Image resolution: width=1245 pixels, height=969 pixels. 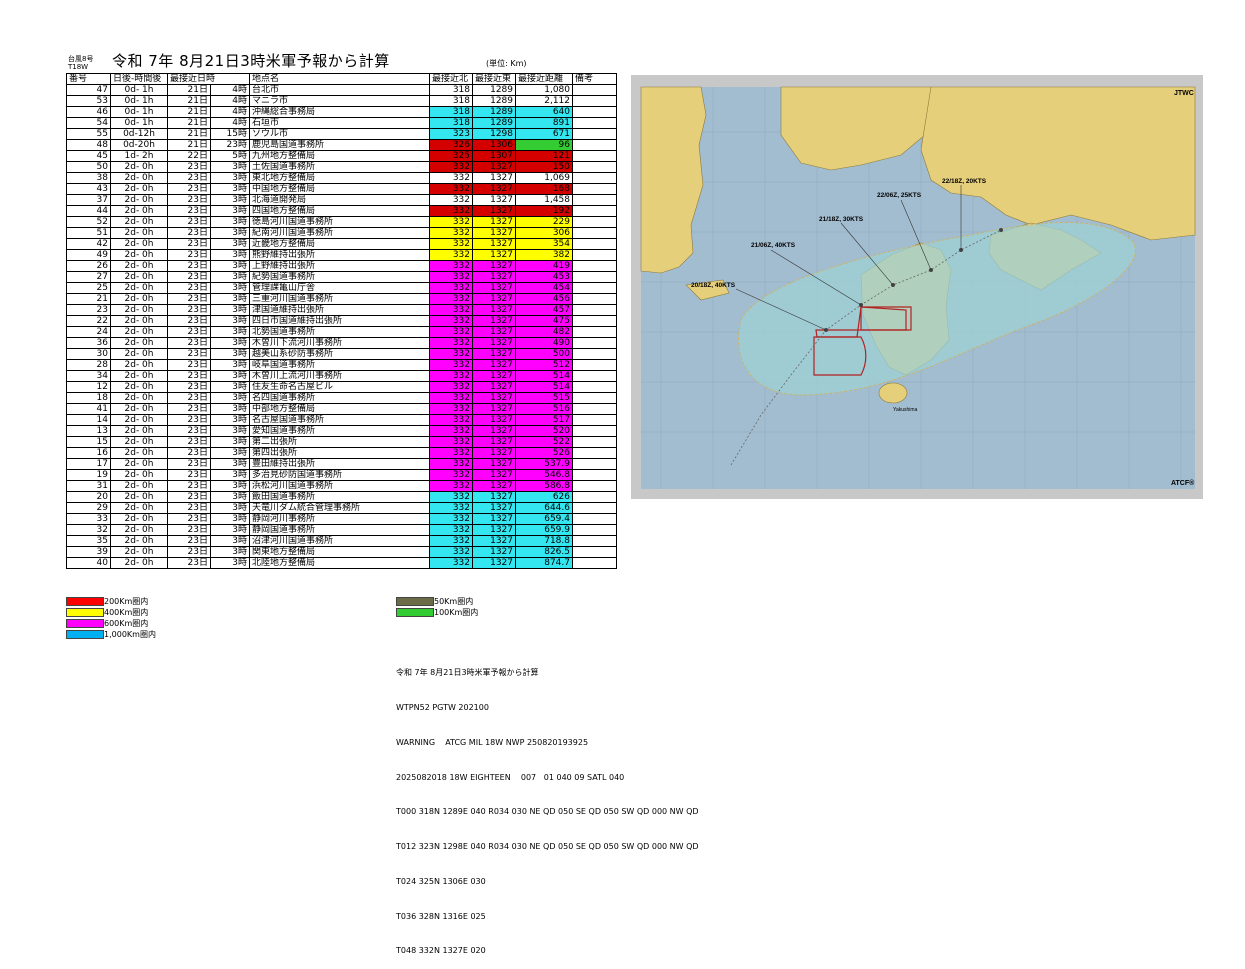 I want to click on row-dist: 874.7, so click(x=544, y=563).